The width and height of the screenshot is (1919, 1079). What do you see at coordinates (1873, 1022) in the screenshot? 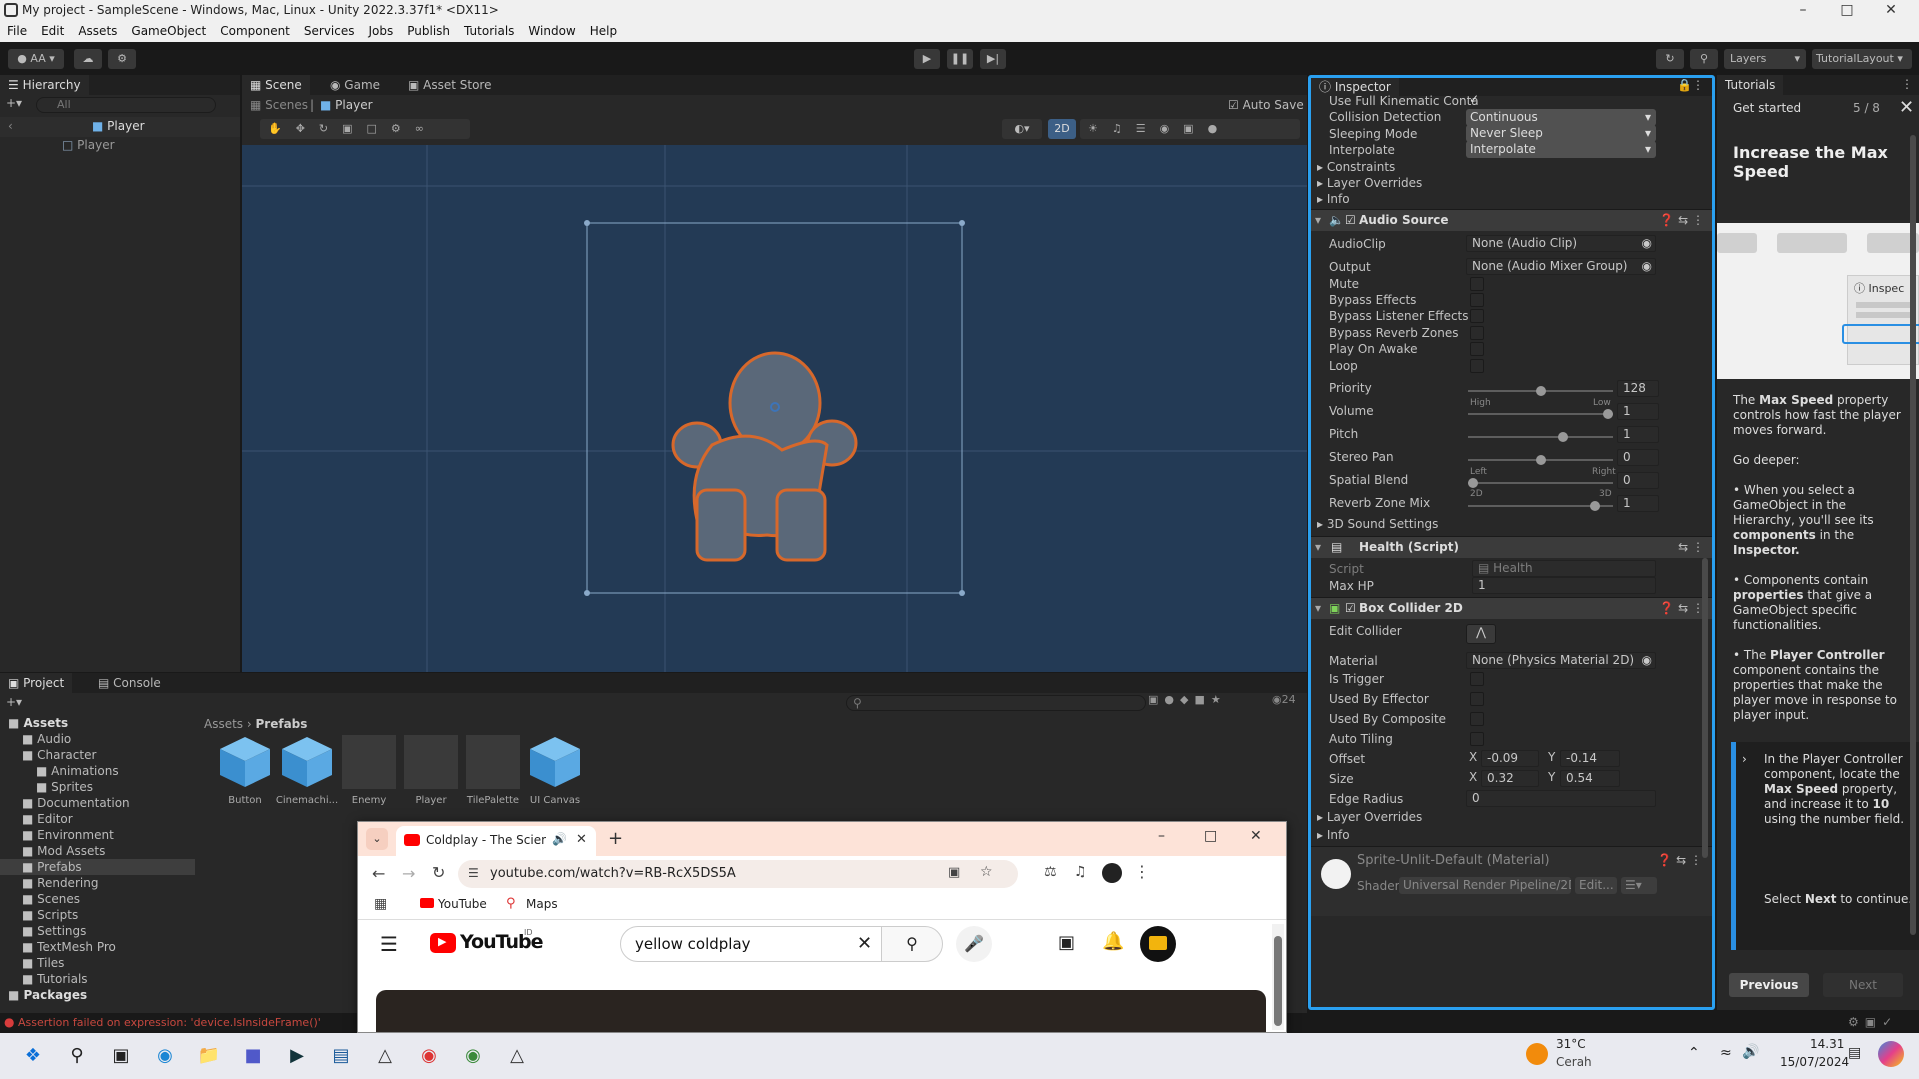
I see `status-icons: ⚙▣✓` at bounding box center [1873, 1022].